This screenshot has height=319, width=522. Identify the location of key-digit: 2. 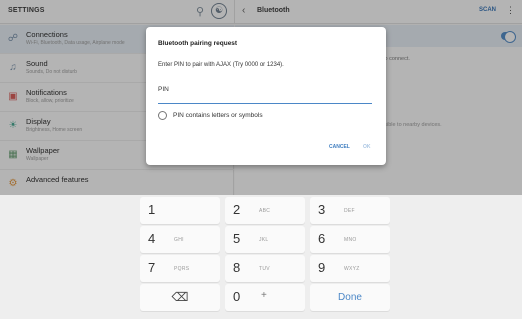
(237, 209).